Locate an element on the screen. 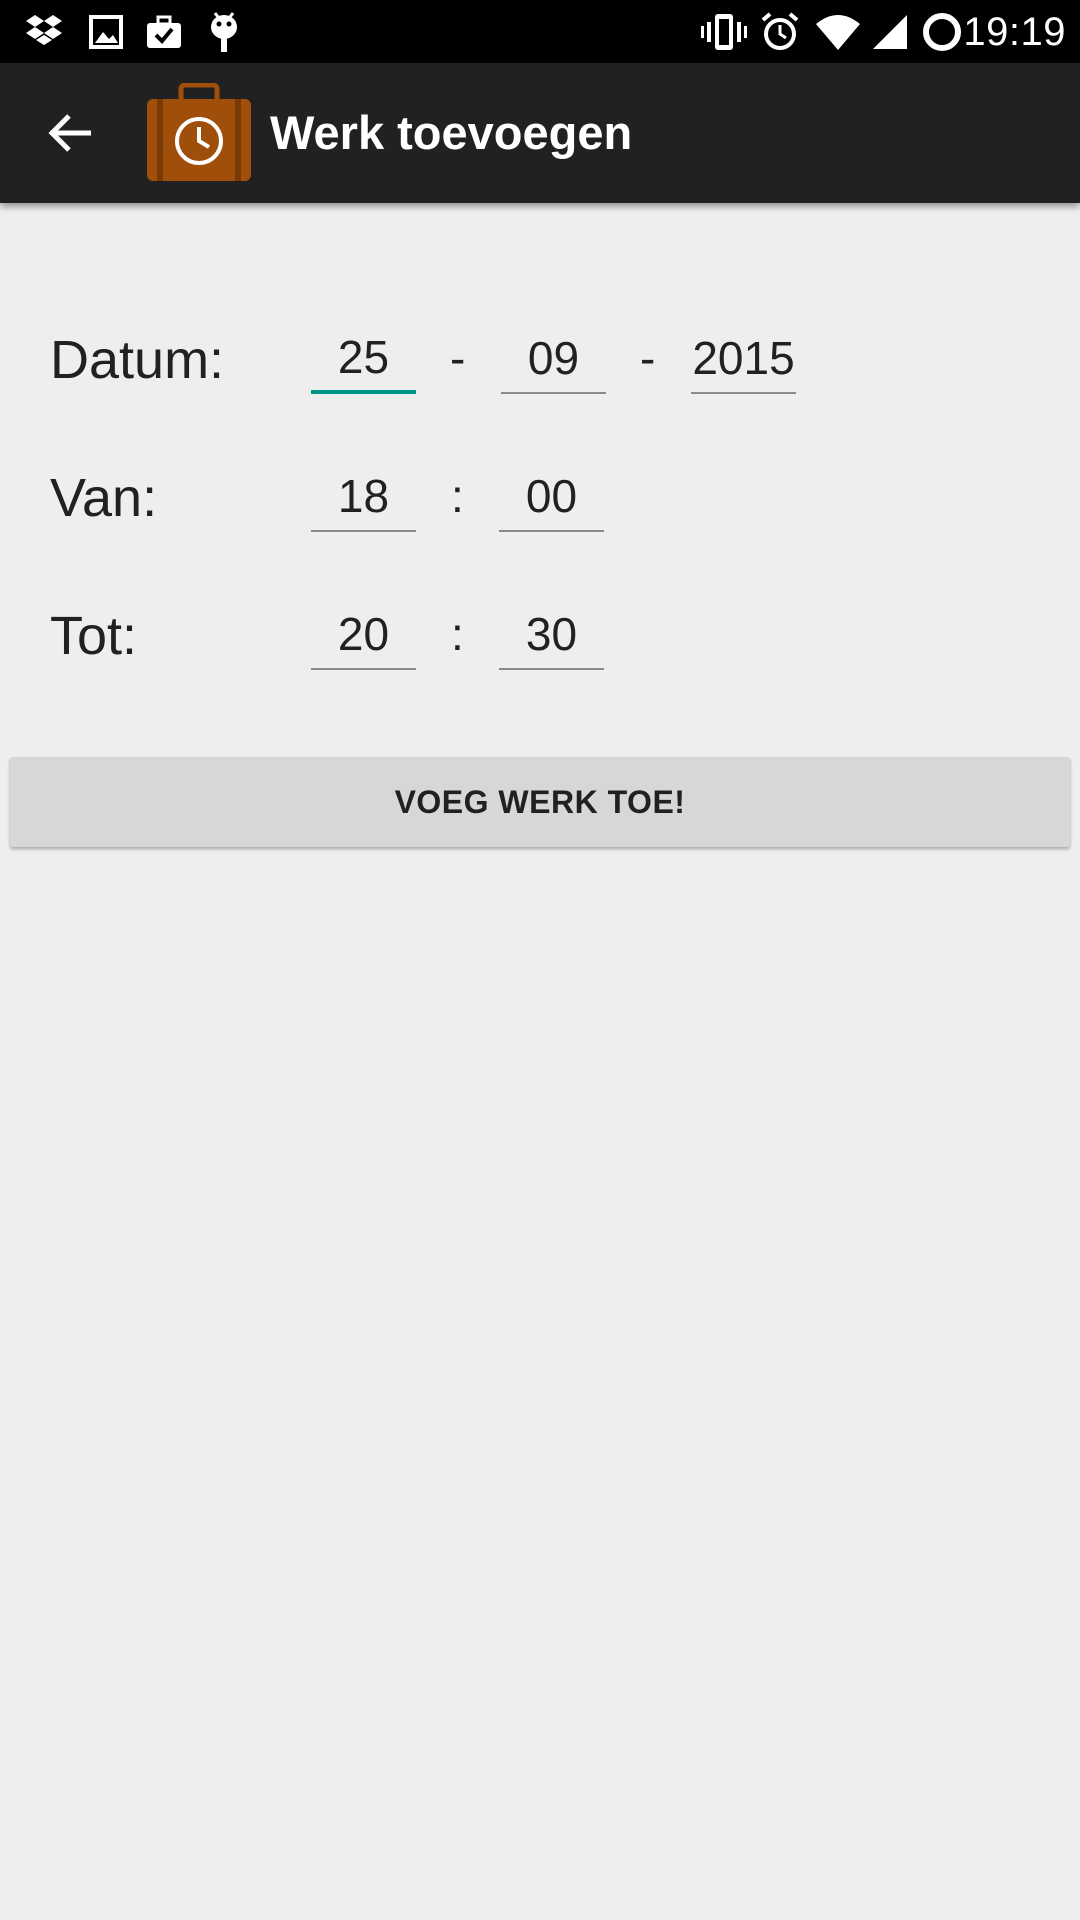 Image resolution: width=1080 pixels, height=1920 pixels. van-label: Van: is located at coordinates (104, 498).